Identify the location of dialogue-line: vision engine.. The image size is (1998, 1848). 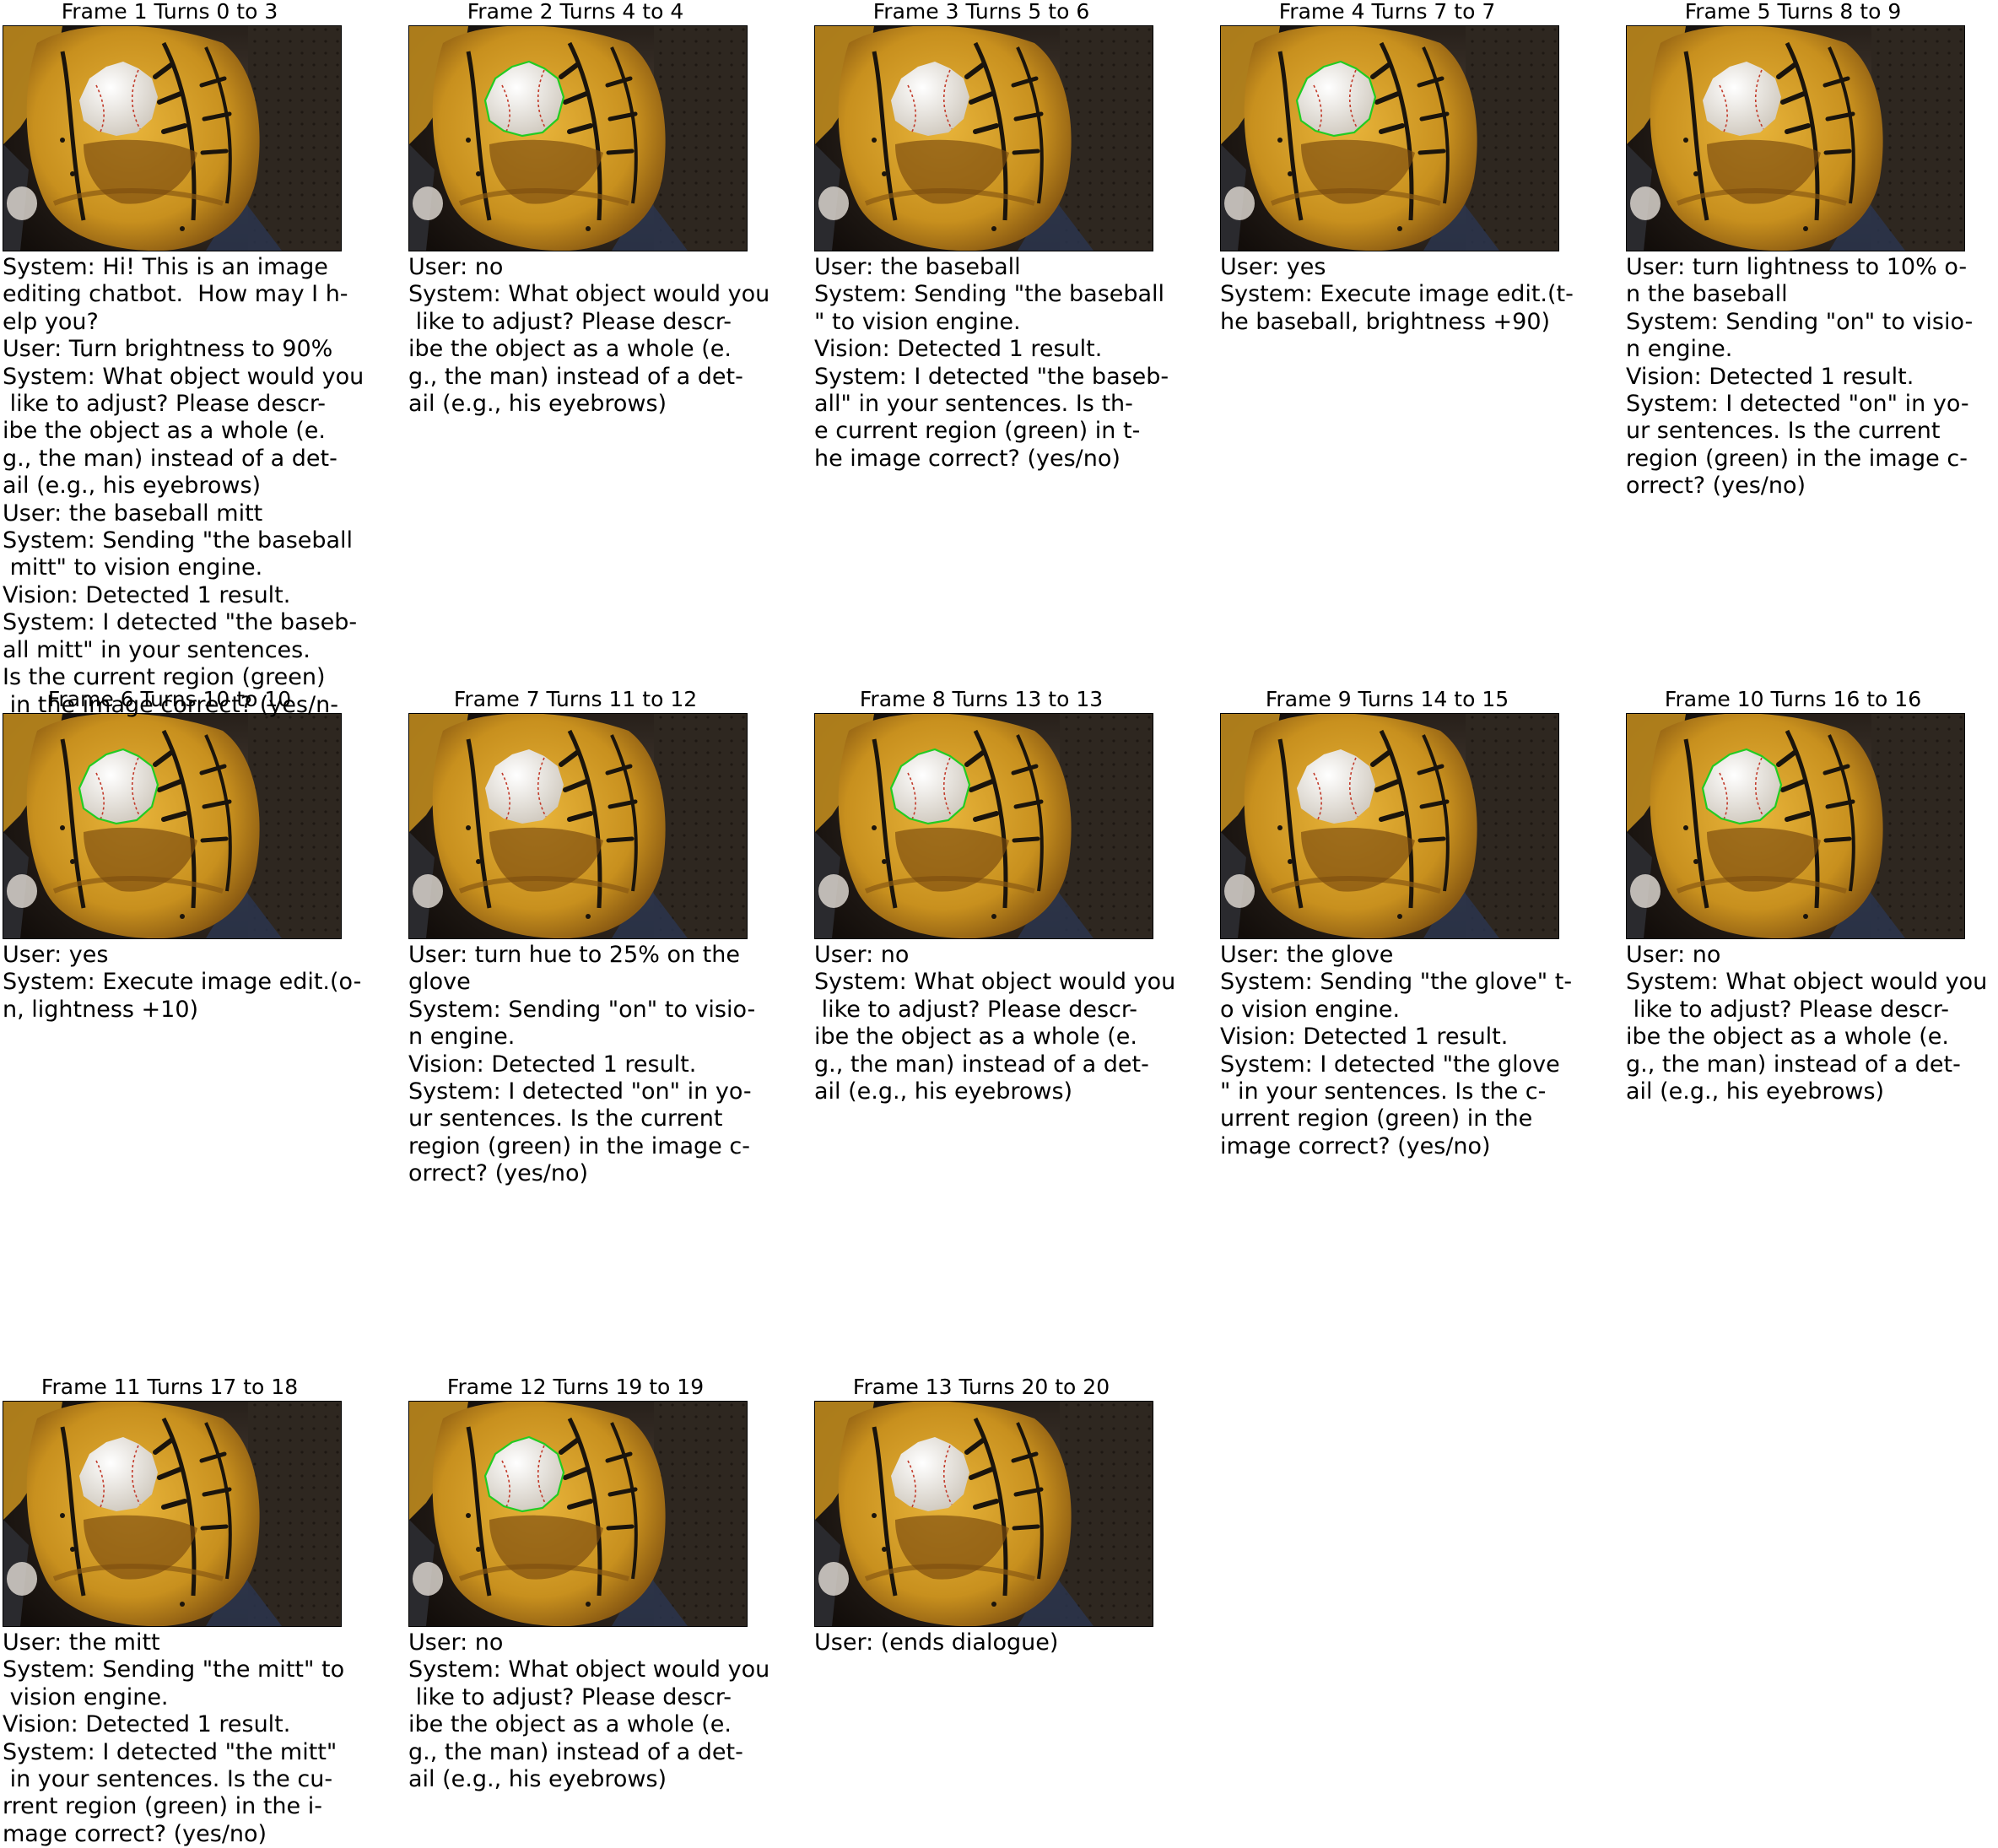
(86, 1697).